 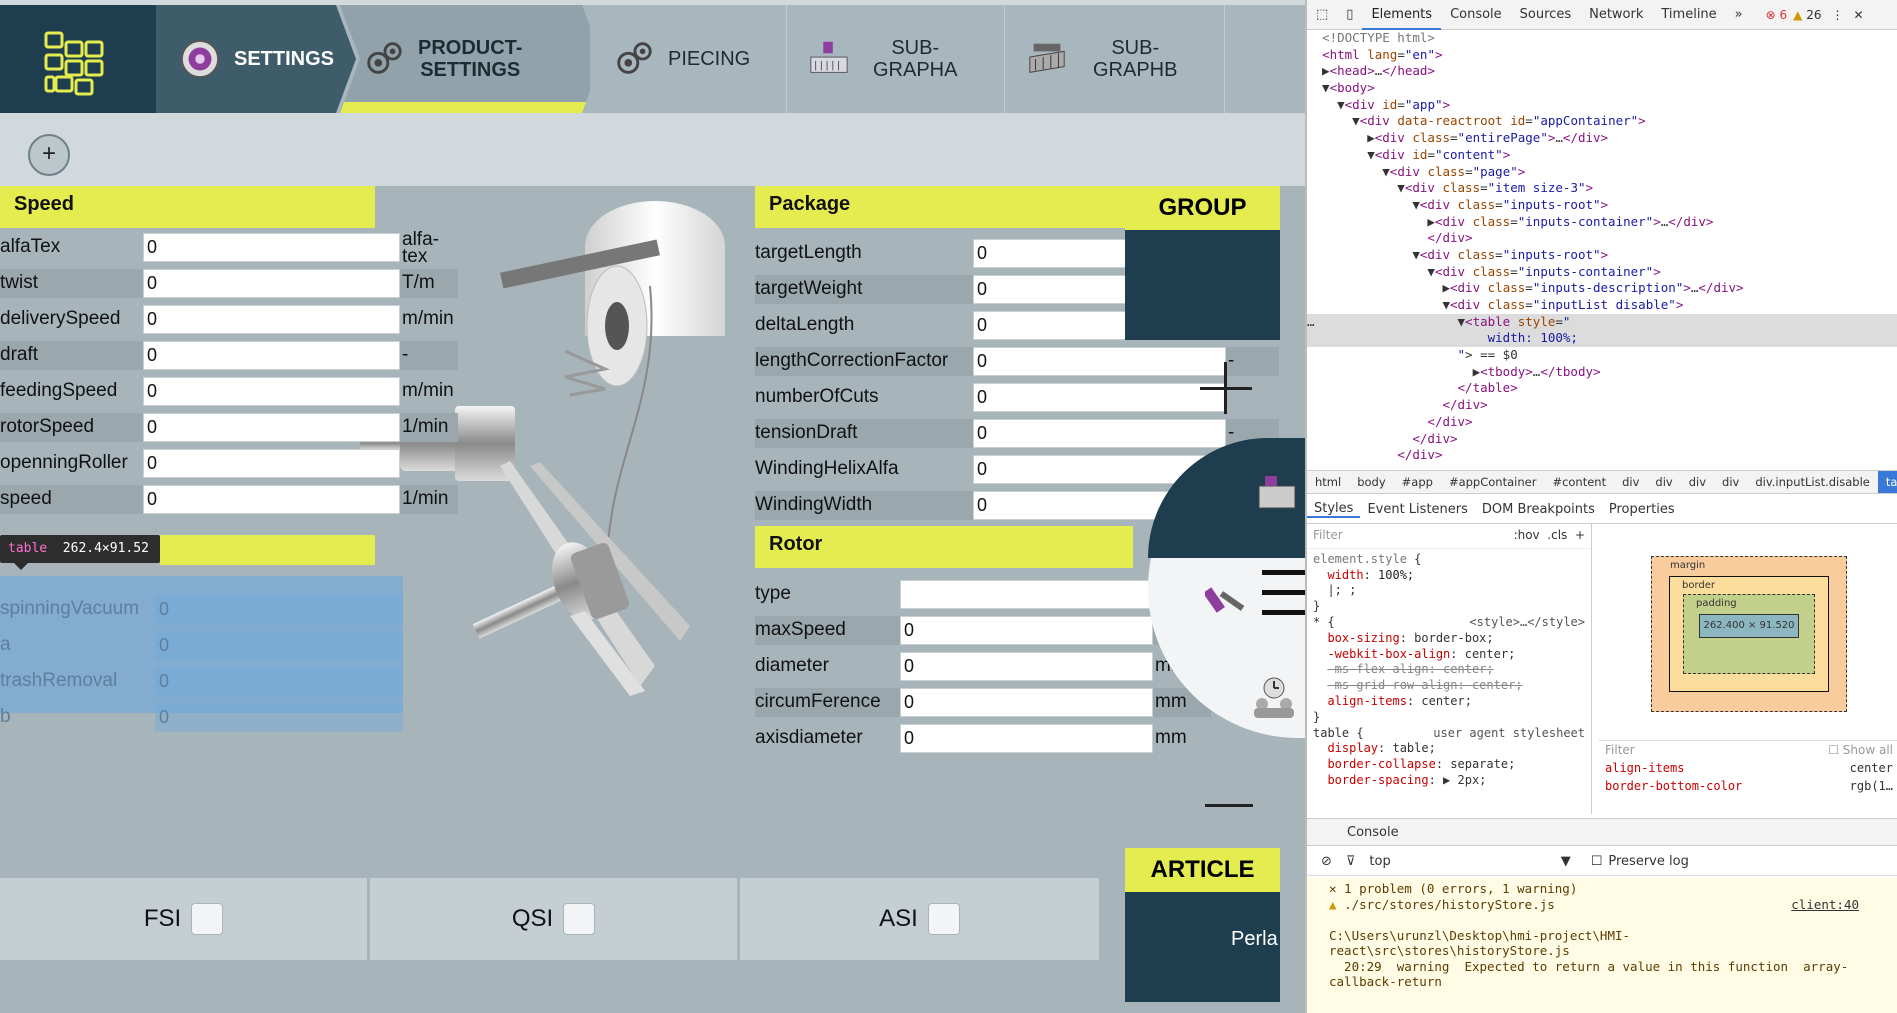 What do you see at coordinates (1602, 832) in the screenshot?
I see `console-drawer-title: Console` at bounding box center [1602, 832].